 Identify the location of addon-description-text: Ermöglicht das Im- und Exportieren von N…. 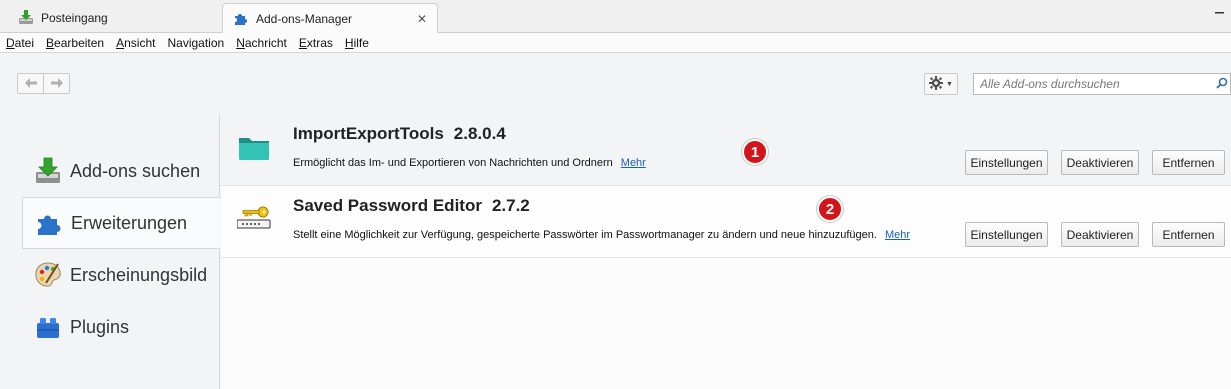
(453, 163).